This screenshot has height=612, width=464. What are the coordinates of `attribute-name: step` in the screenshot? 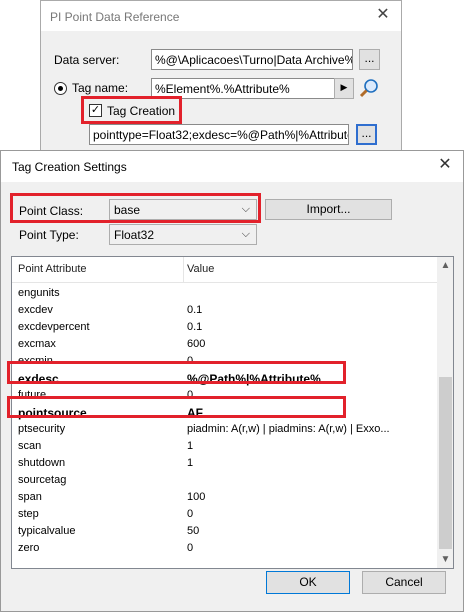 It's located at (28, 514).